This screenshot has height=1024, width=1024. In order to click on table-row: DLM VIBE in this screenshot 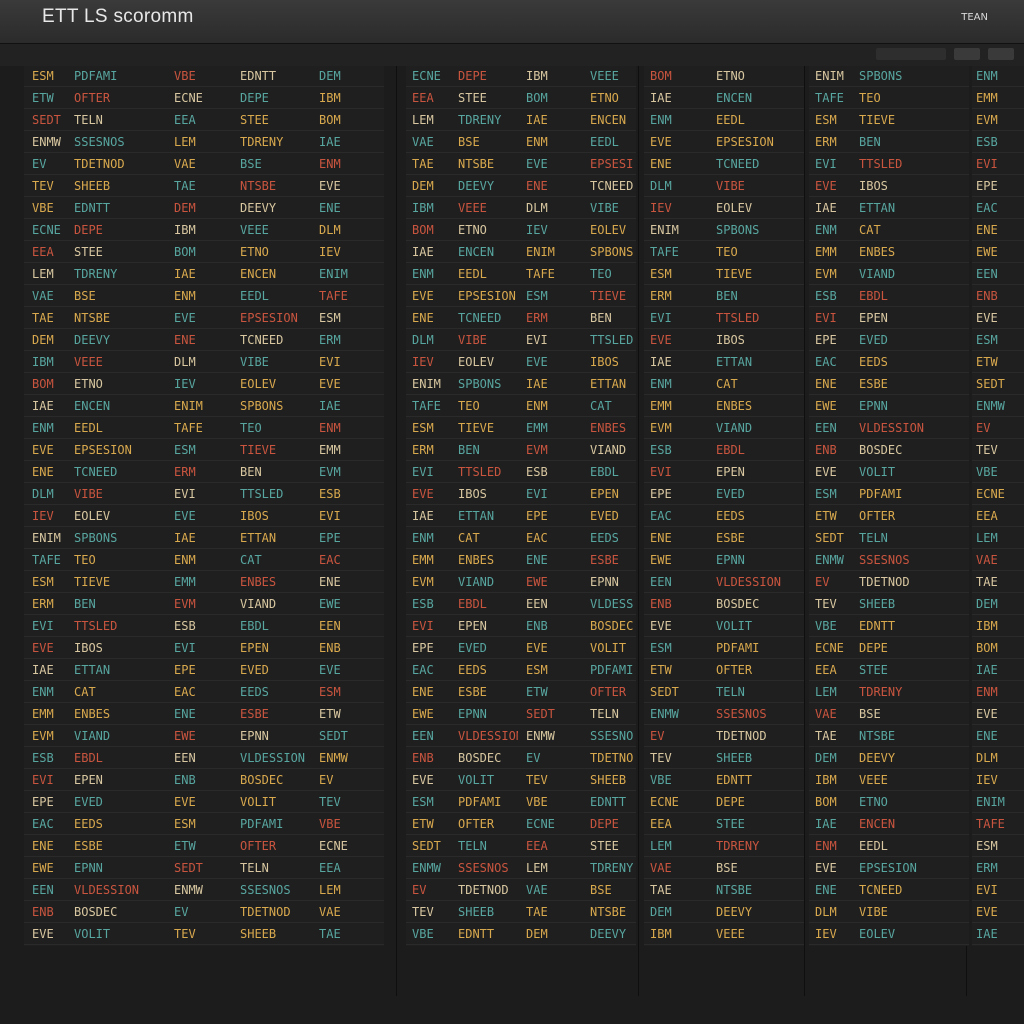, I will do `click(724, 186)`.